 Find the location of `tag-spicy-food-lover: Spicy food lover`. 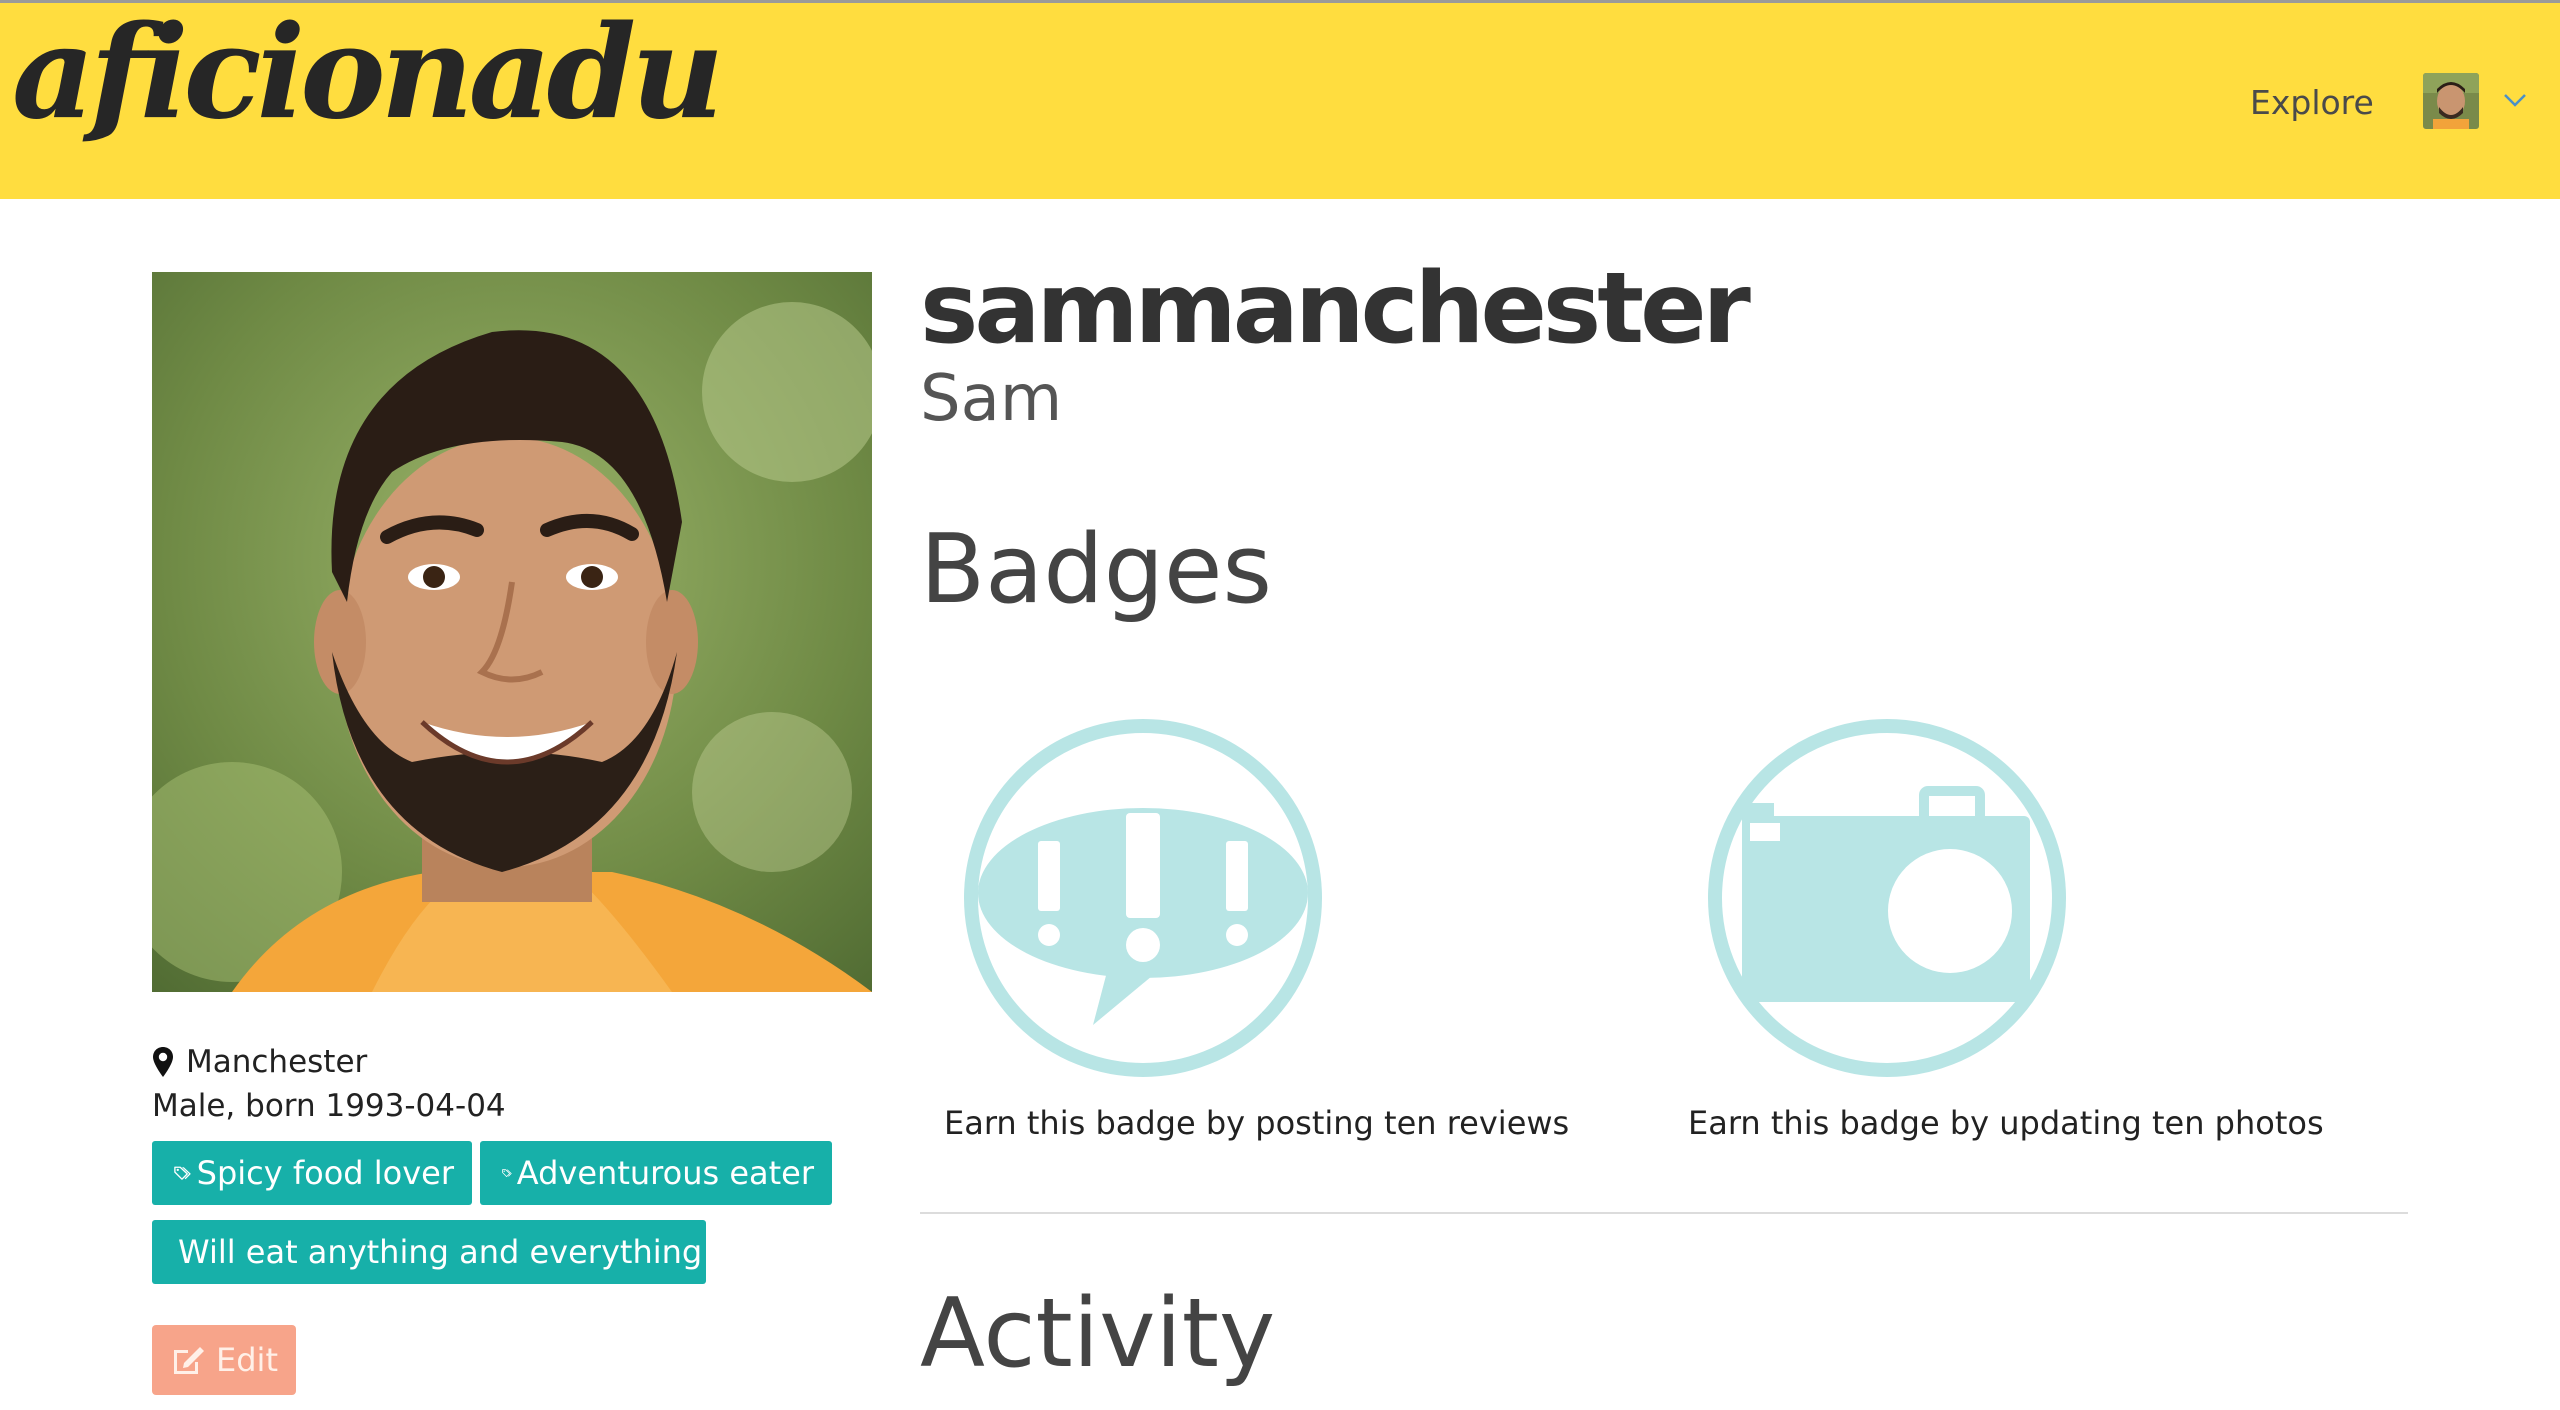

tag-spicy-food-lover: Spicy food lover is located at coordinates (312, 1173).